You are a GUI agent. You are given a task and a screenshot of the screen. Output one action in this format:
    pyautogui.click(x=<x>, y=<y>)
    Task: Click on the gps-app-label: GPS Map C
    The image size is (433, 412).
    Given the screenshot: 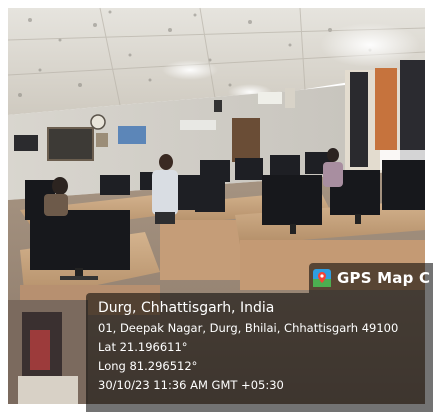 What is the action you would take?
    pyautogui.click(x=384, y=278)
    